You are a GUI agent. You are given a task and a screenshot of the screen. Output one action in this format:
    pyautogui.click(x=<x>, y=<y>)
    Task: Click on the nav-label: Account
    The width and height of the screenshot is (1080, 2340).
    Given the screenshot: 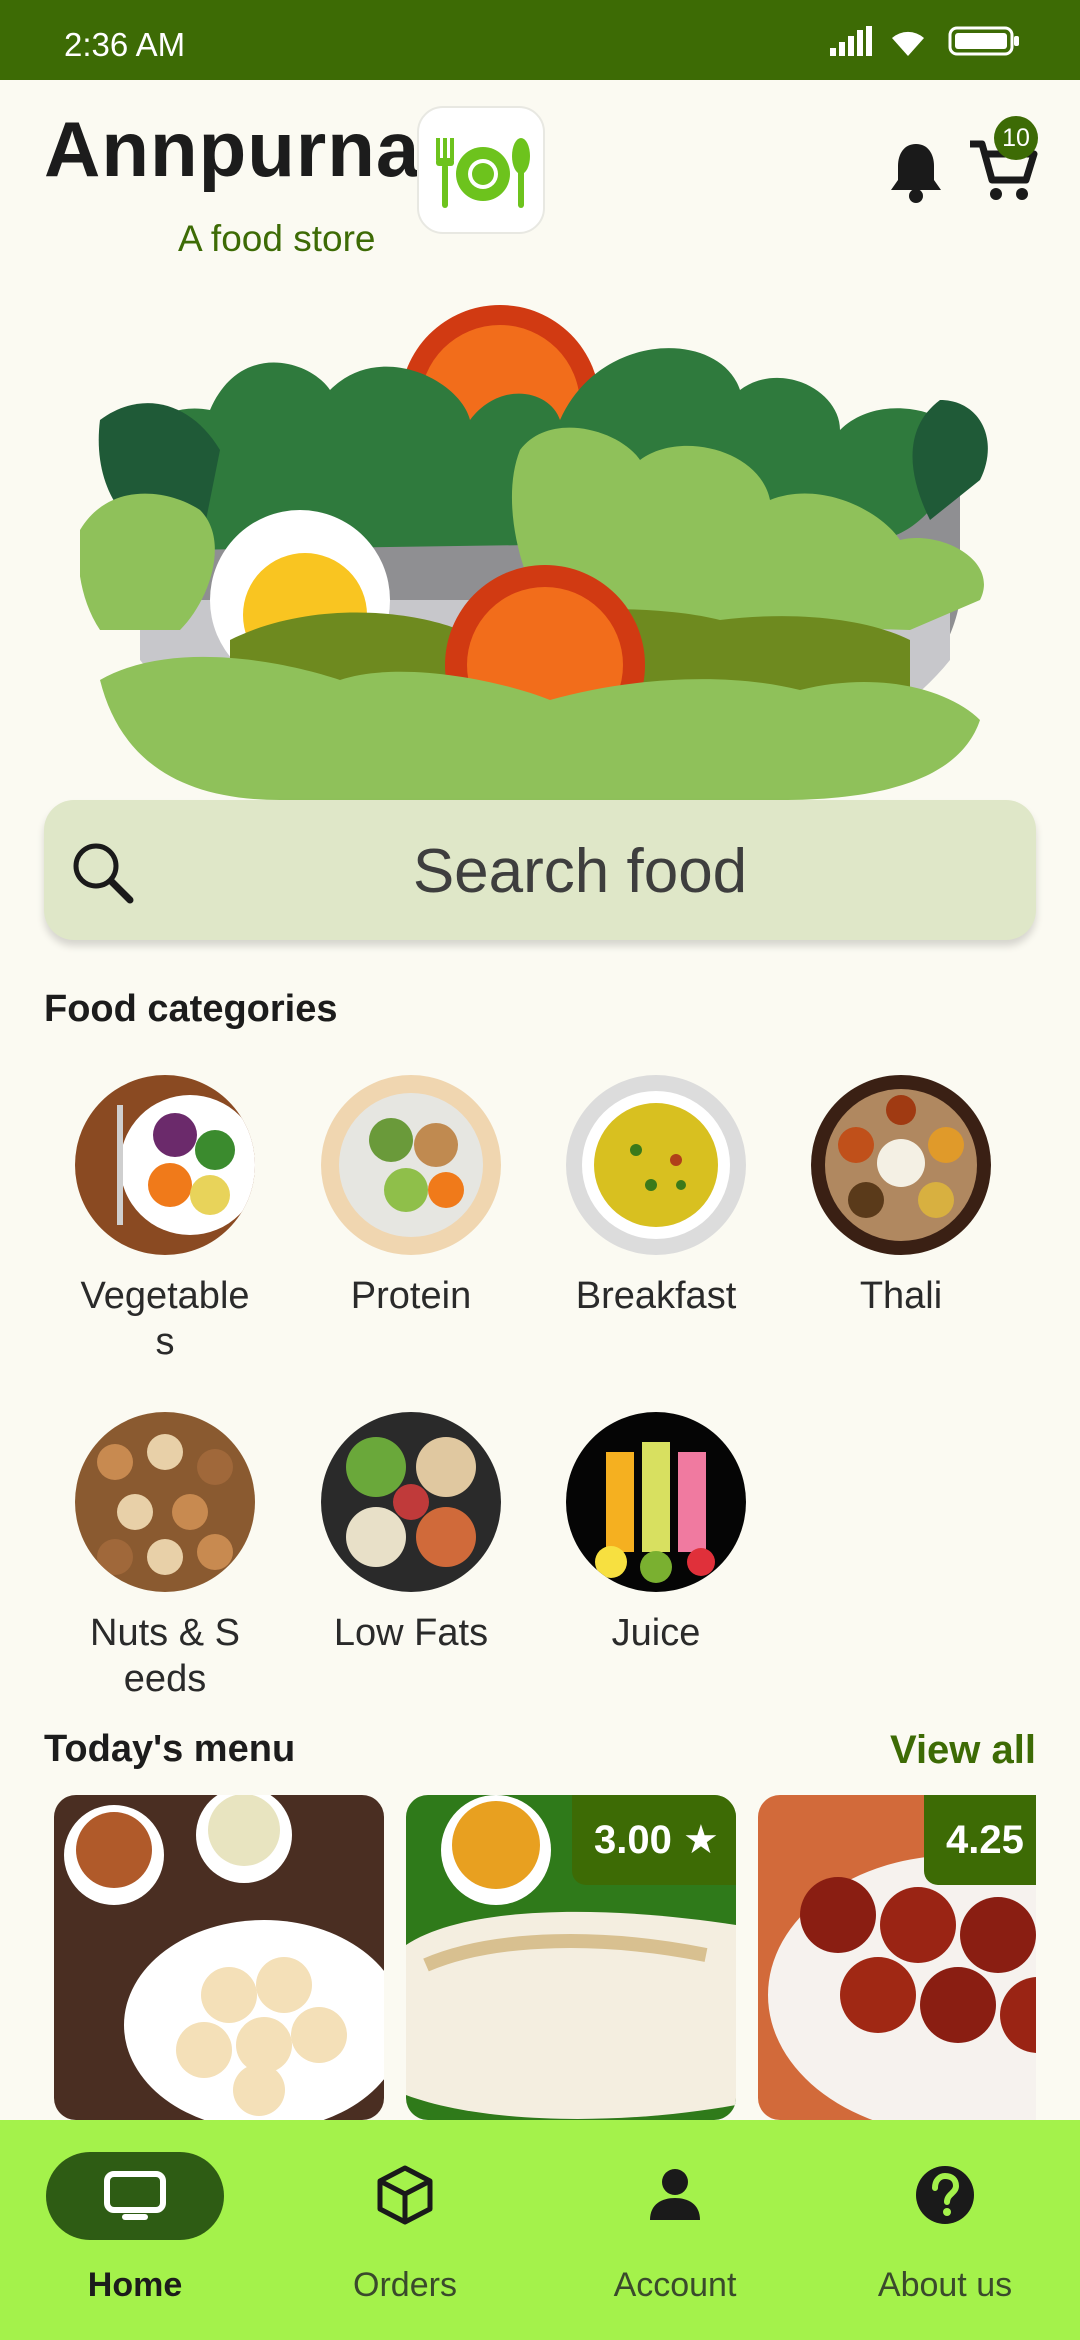 What is the action you would take?
    pyautogui.click(x=675, y=2285)
    